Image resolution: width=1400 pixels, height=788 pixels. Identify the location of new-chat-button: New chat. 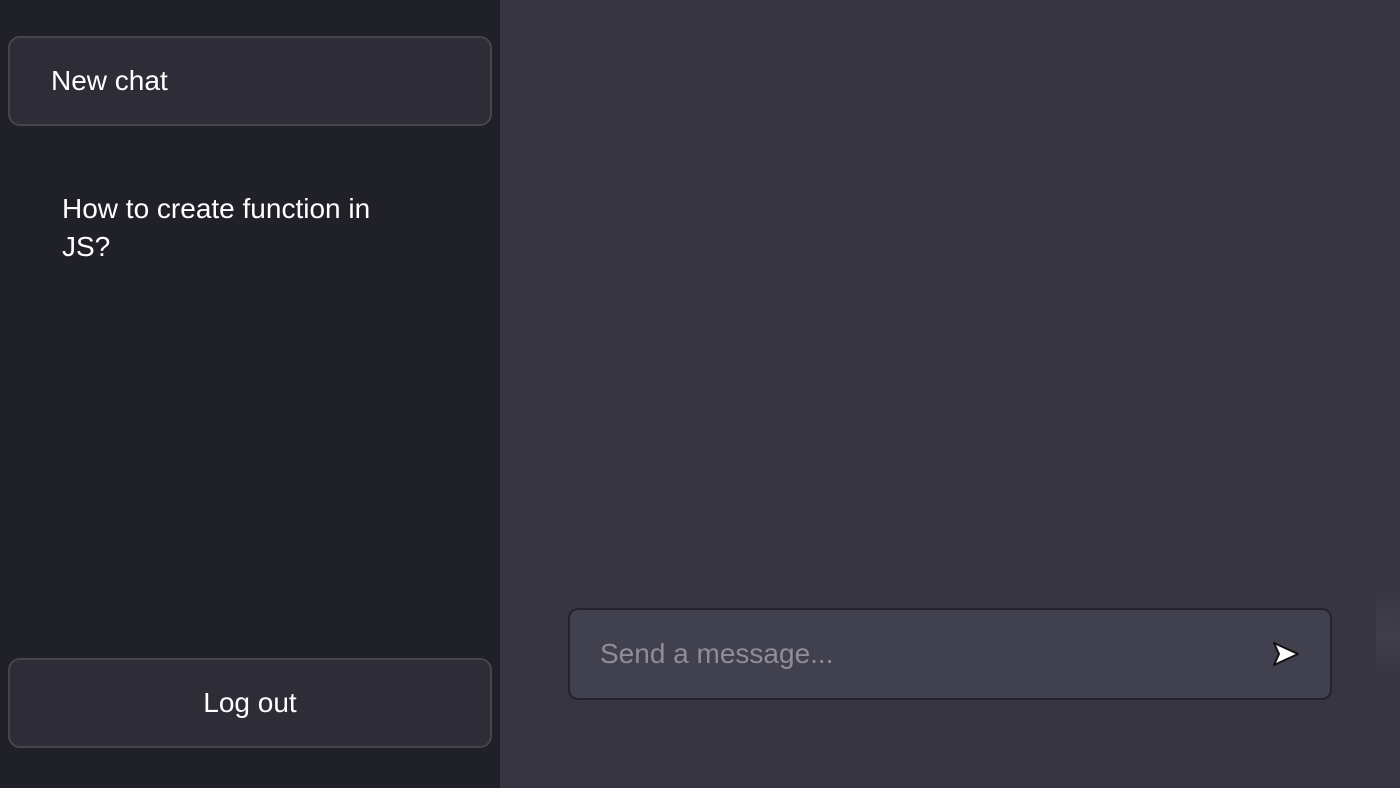
(250, 81).